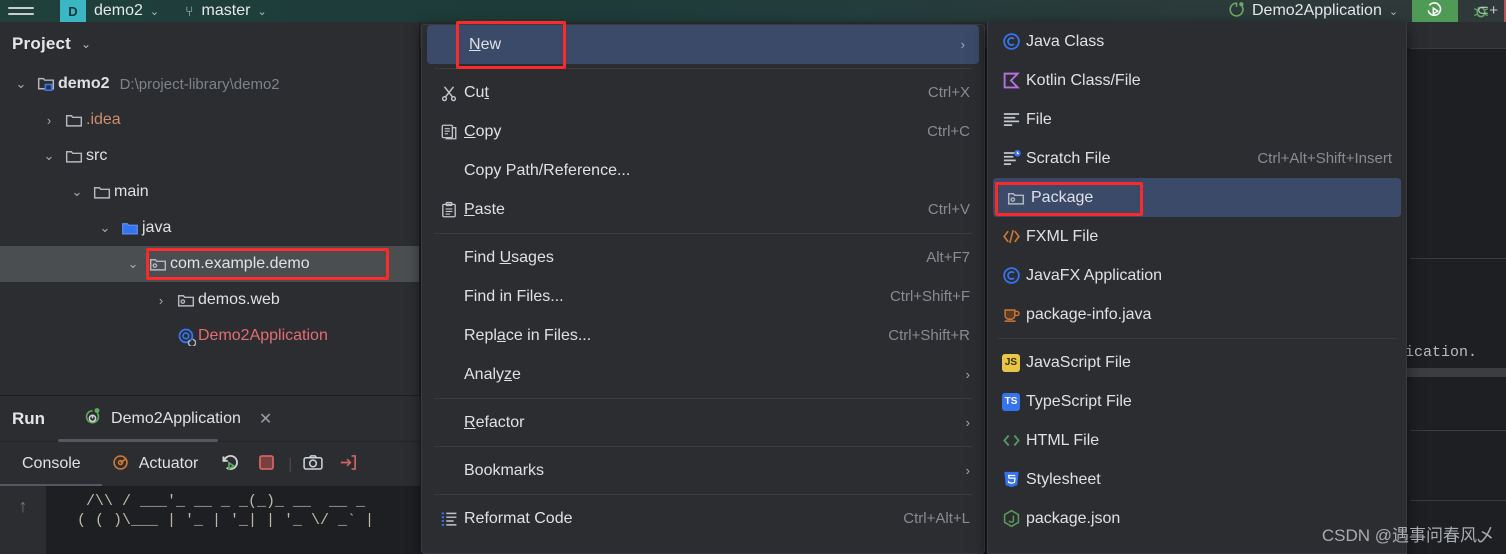 This screenshot has height=554, width=1506. I want to click on menu-item-label: New, so click(485, 44).